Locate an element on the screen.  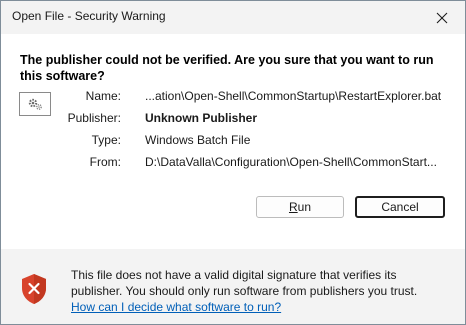
detail-row-publisher: Publisher: Unknown Publisher is located at coordinates (129, 119).